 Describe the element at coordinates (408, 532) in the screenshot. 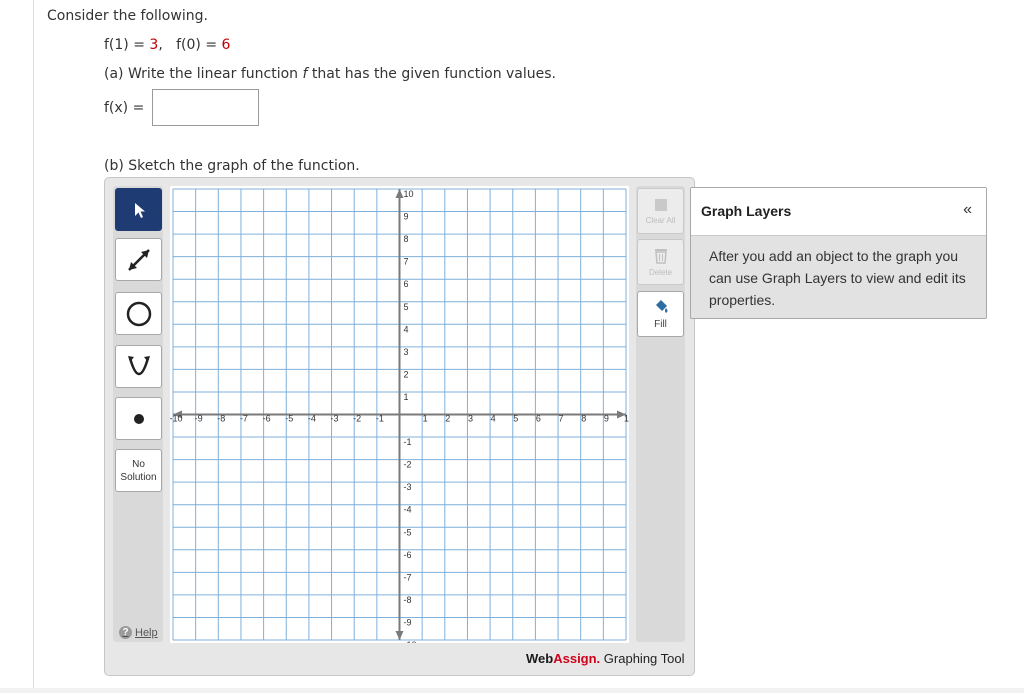

I see `y-tick-label: -5` at that location.